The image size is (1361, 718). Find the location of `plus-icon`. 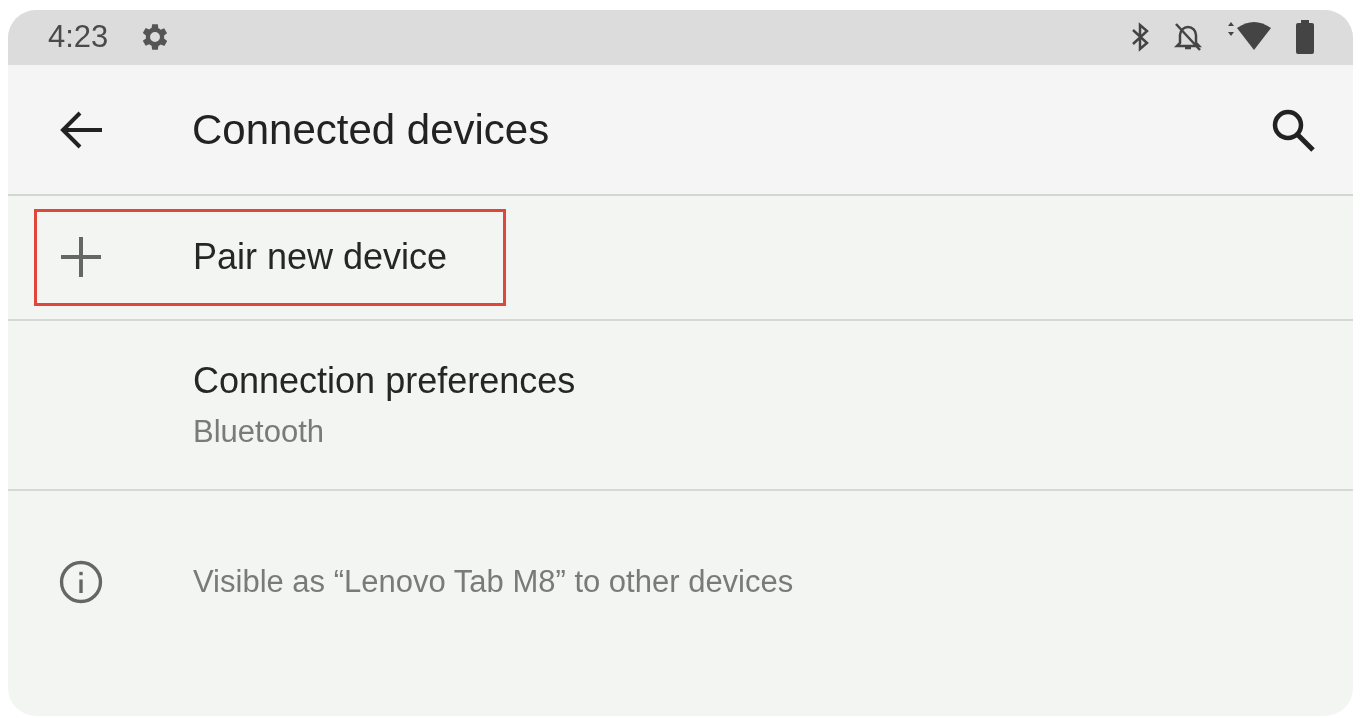

plus-icon is located at coordinates (81, 257).